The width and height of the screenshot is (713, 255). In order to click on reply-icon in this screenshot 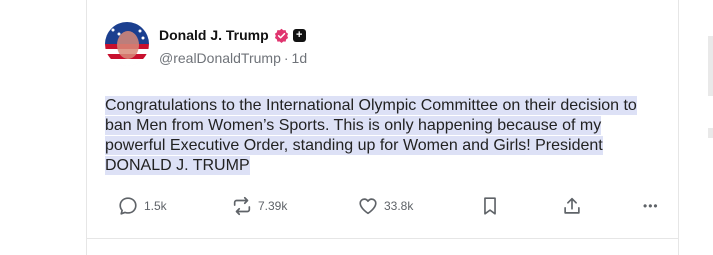, I will do `click(128, 206)`.